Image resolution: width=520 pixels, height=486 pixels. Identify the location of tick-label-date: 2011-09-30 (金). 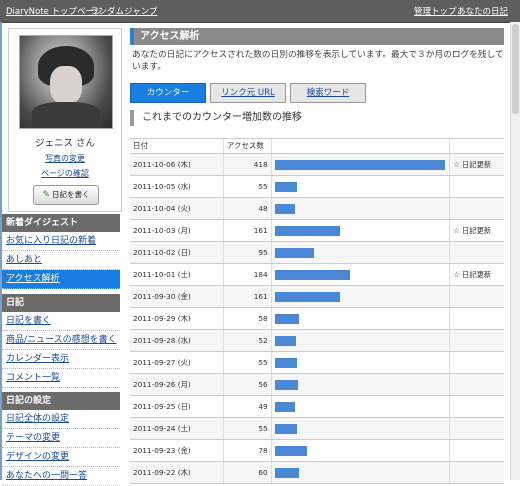
(177, 296).